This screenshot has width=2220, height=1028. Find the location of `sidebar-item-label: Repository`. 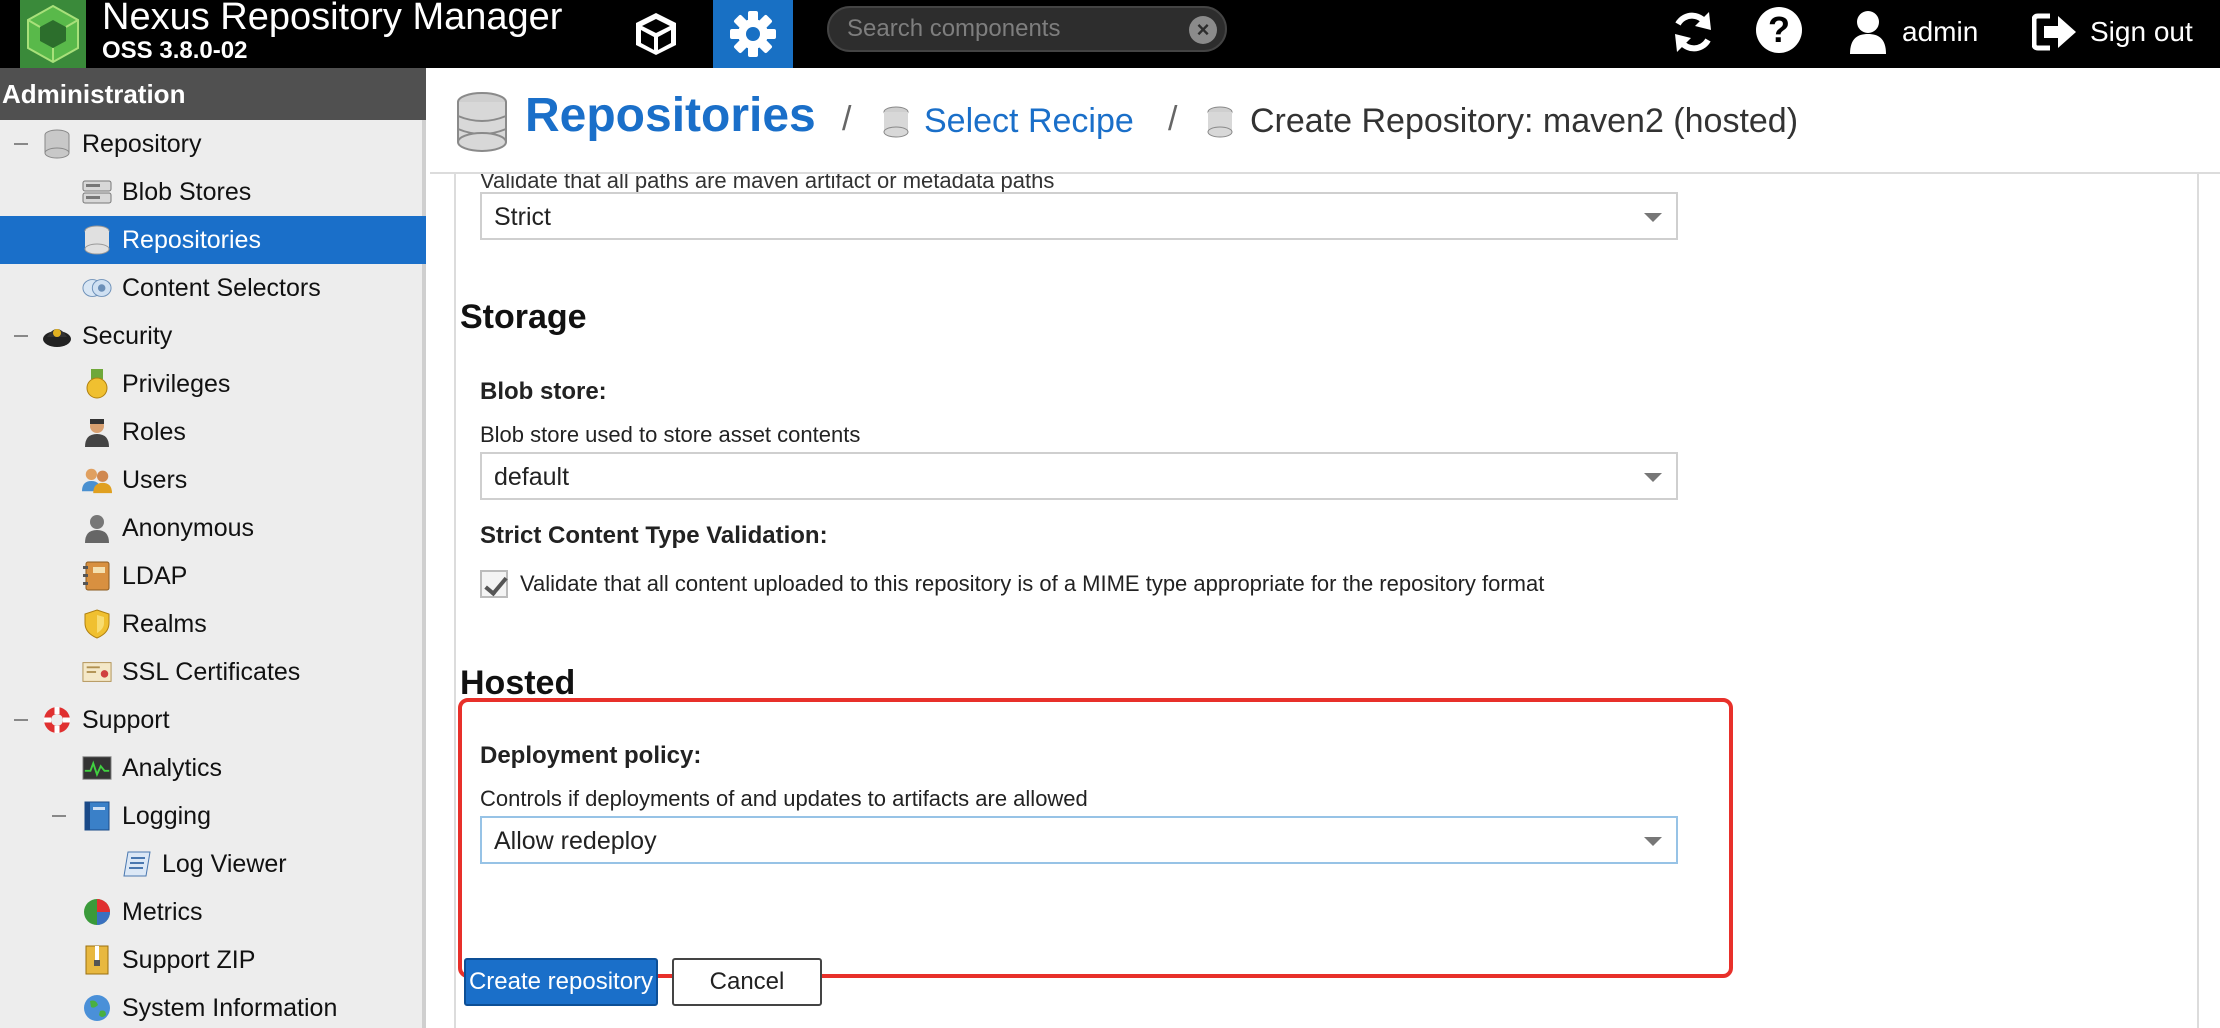

sidebar-item-label: Repository is located at coordinates (142, 143).